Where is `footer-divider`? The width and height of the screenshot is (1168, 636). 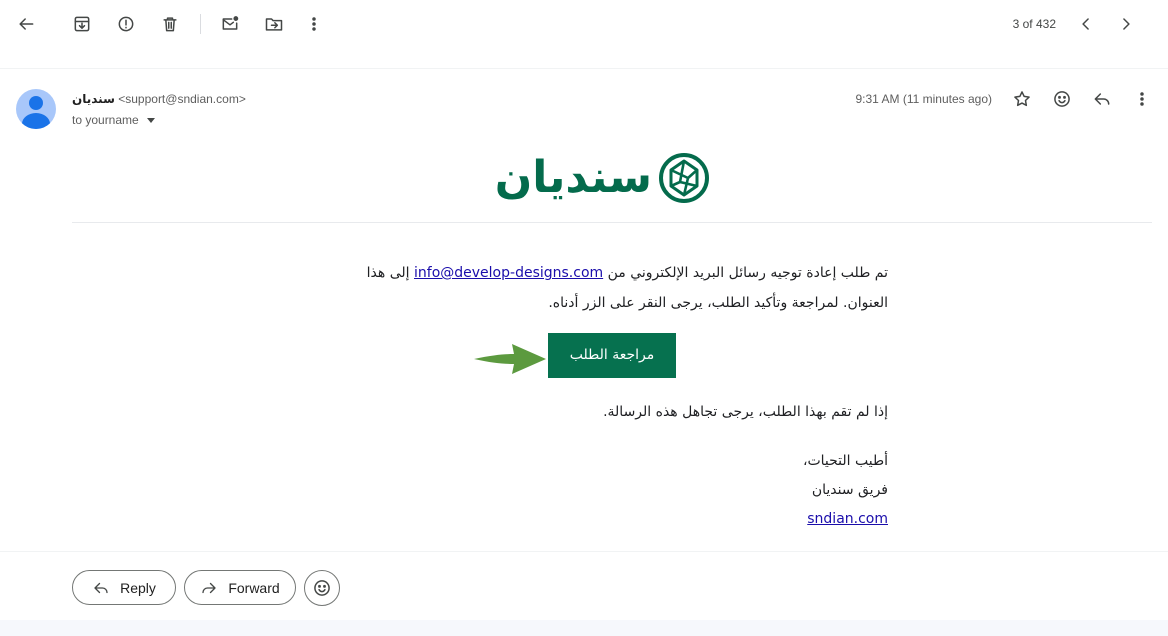 footer-divider is located at coordinates (584, 551).